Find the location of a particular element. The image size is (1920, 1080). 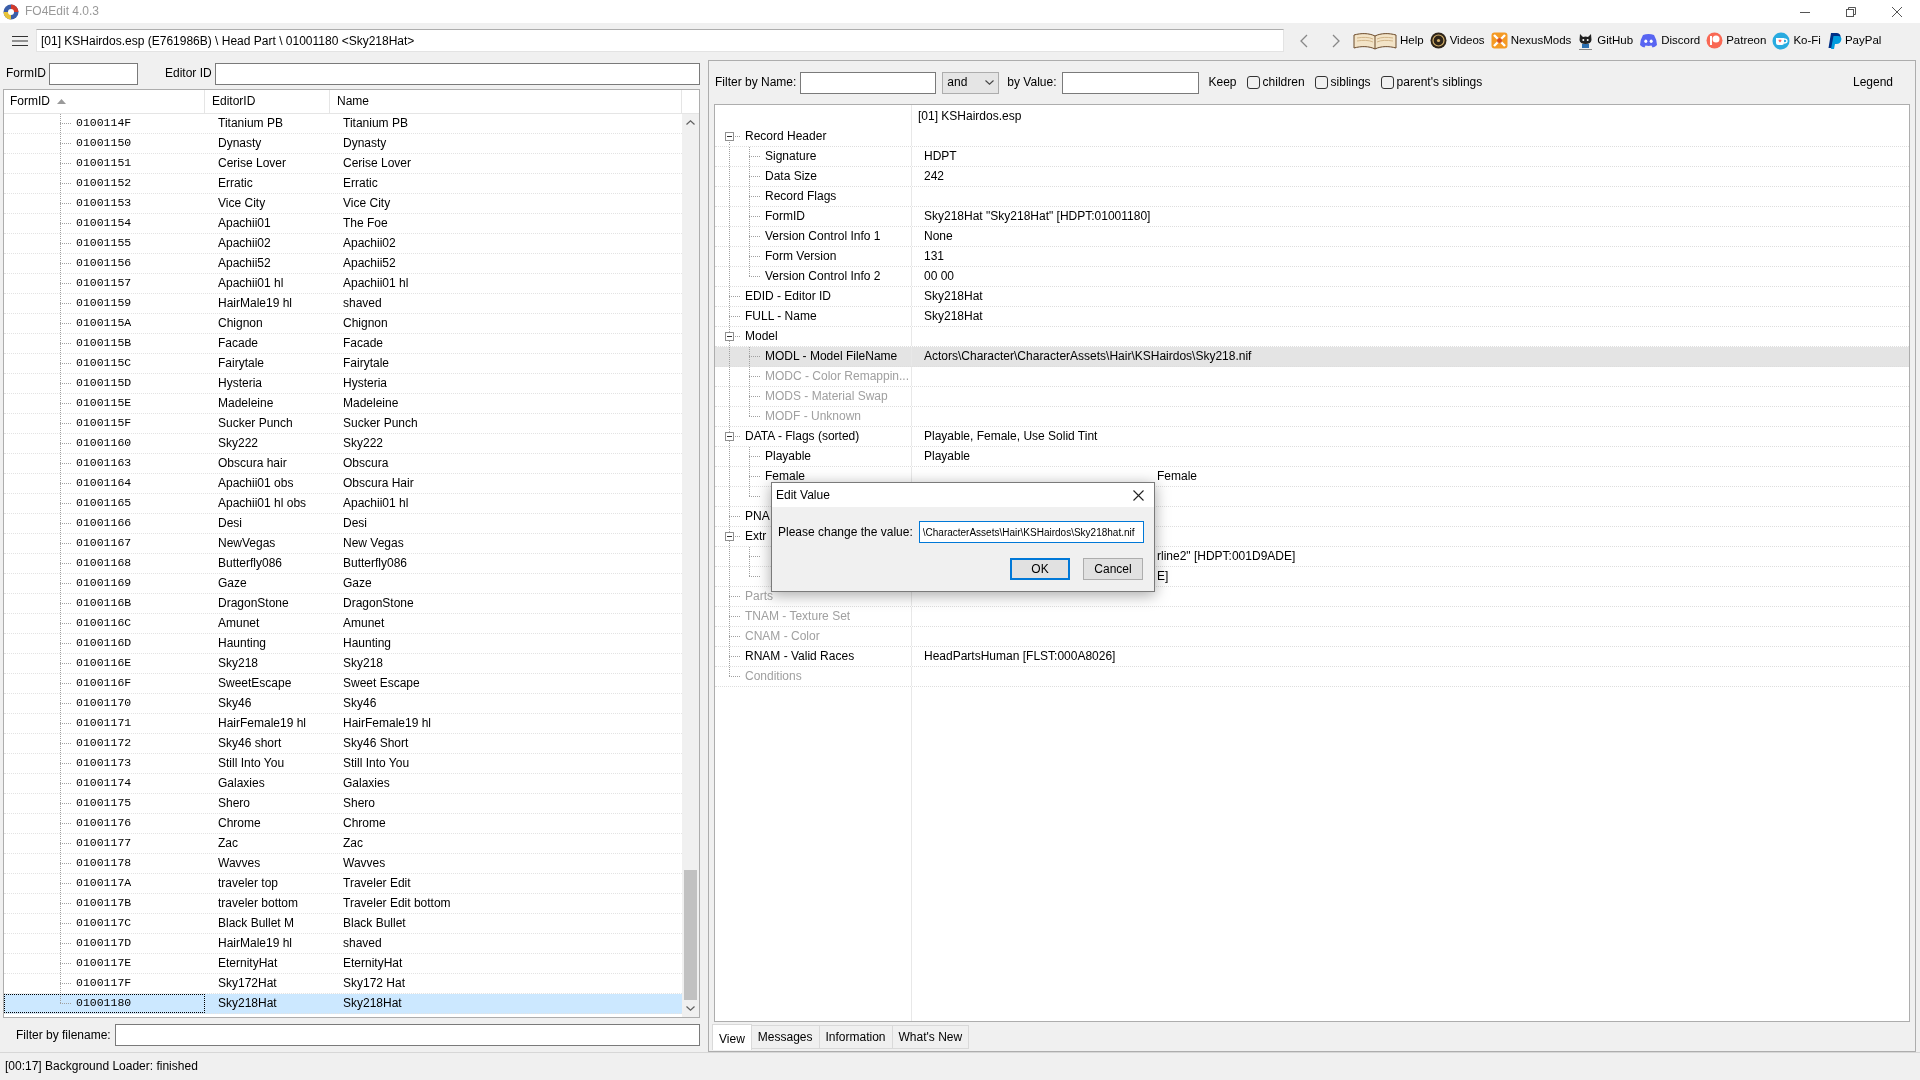

record-row: 0100115B Facade Facade is located at coordinates (343, 344).